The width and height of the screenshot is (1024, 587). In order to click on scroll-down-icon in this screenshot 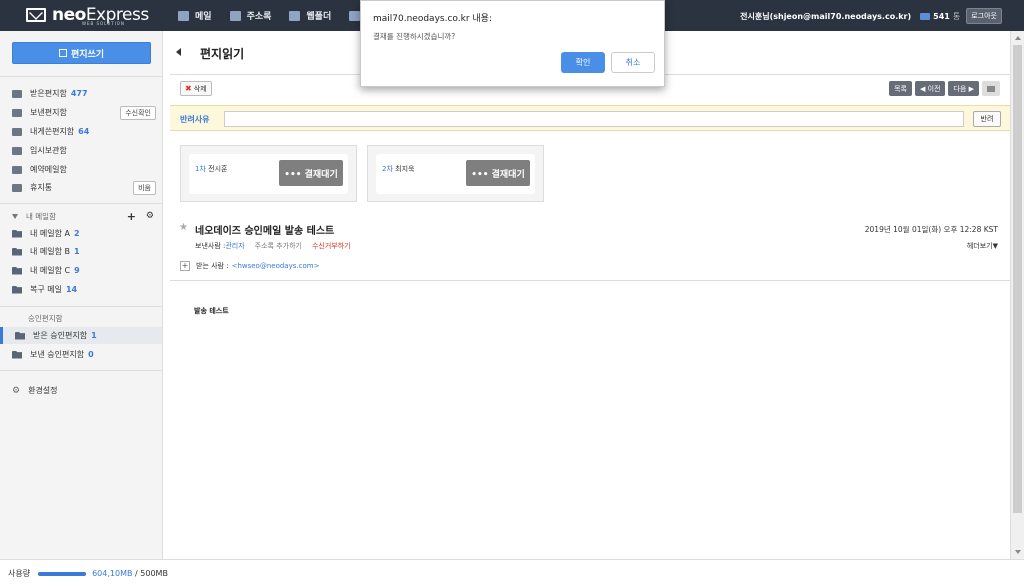, I will do `click(1018, 552)`.